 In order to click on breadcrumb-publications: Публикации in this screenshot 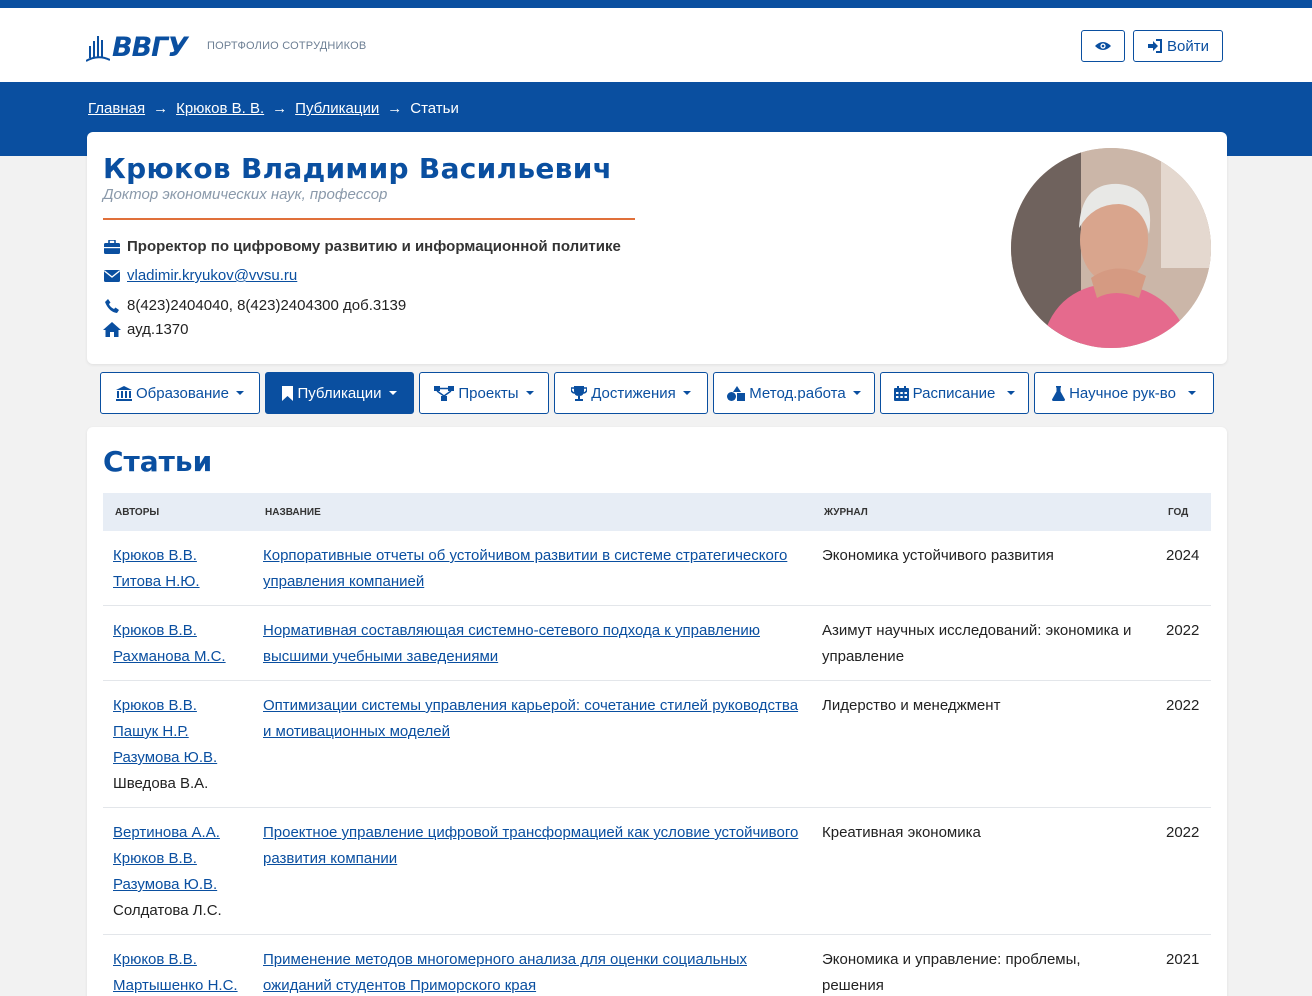, I will do `click(337, 108)`.